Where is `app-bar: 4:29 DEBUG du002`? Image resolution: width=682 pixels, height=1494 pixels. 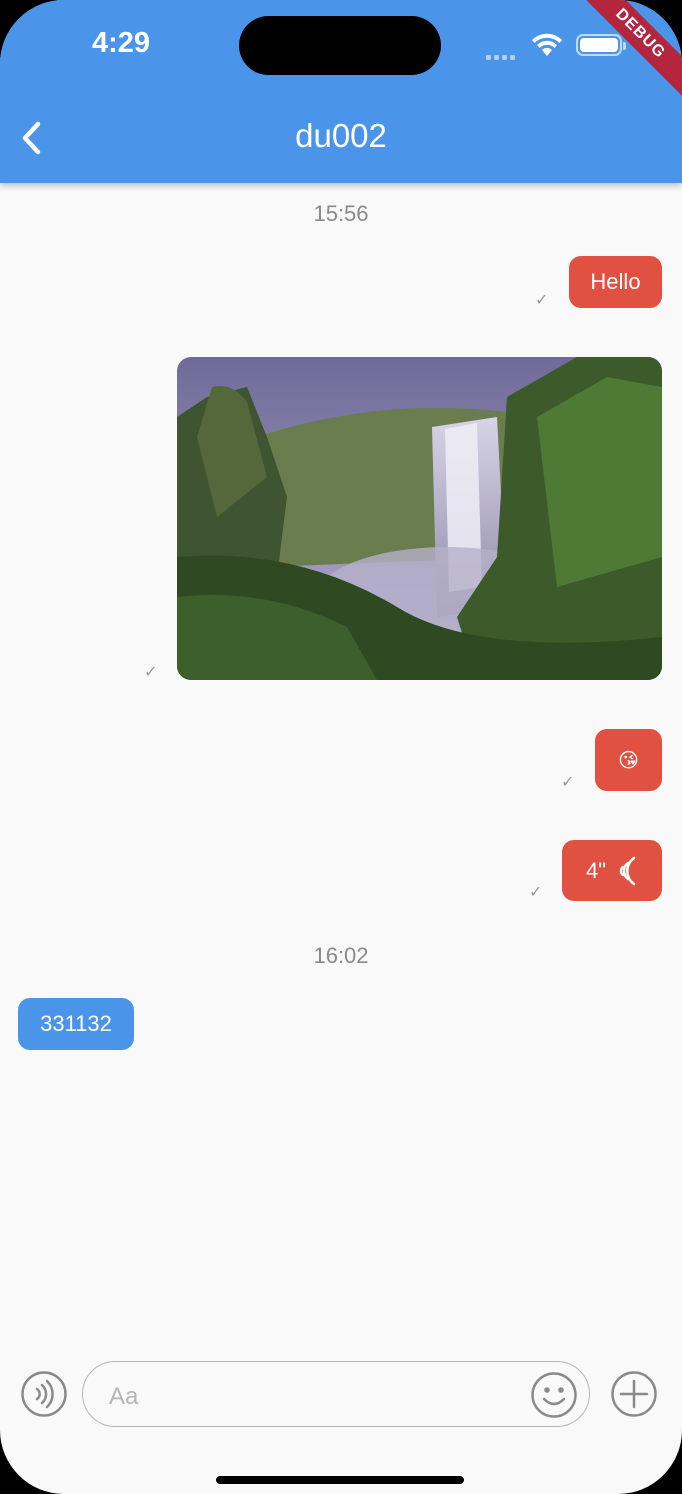
app-bar: 4:29 DEBUG du002 is located at coordinates (341, 91).